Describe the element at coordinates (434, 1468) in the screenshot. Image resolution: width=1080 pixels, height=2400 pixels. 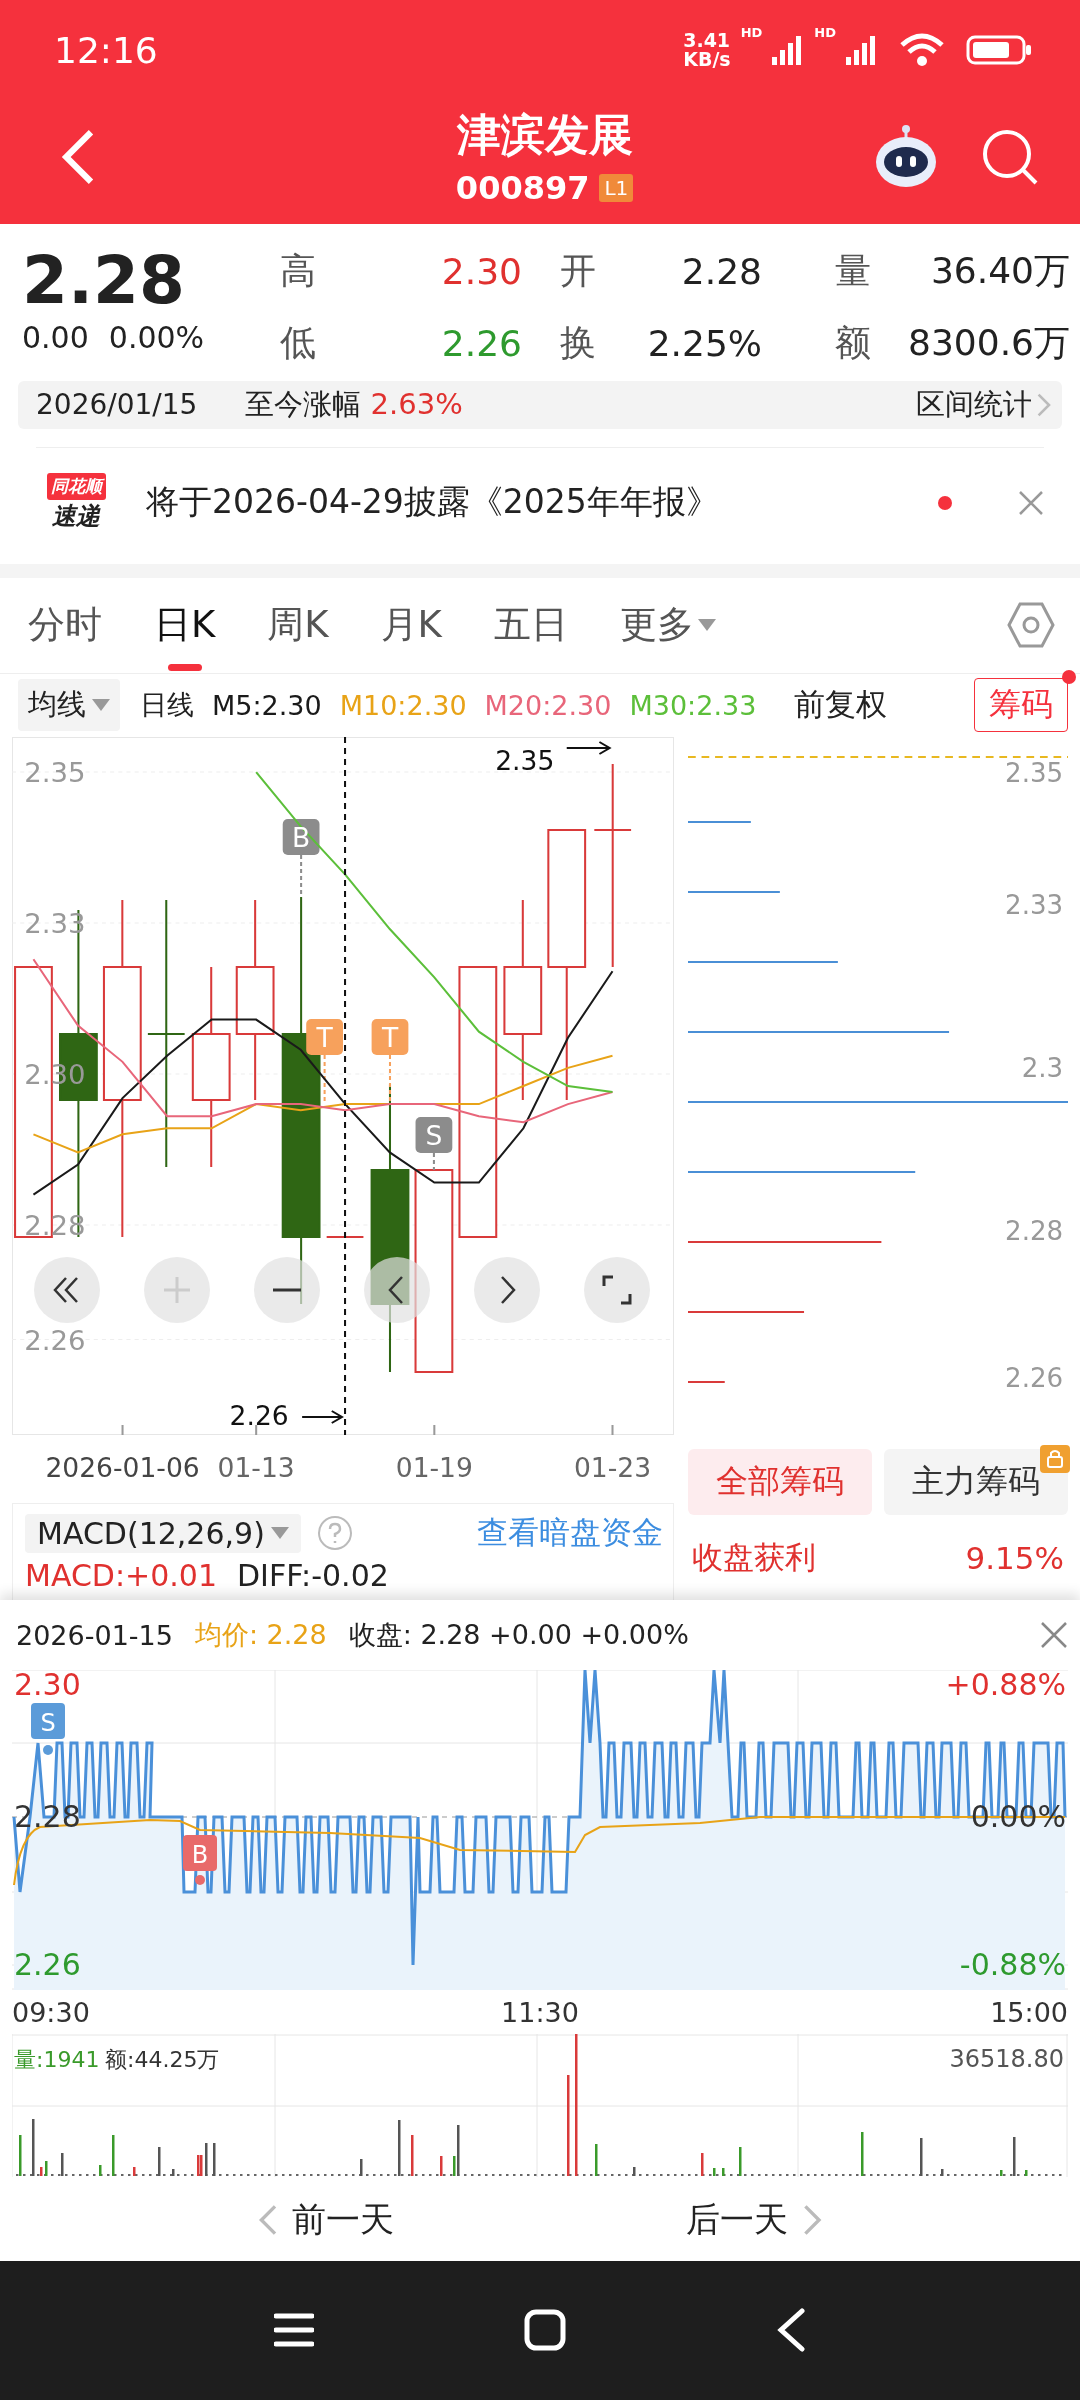
I see `date-axis-label: 01-19` at that location.